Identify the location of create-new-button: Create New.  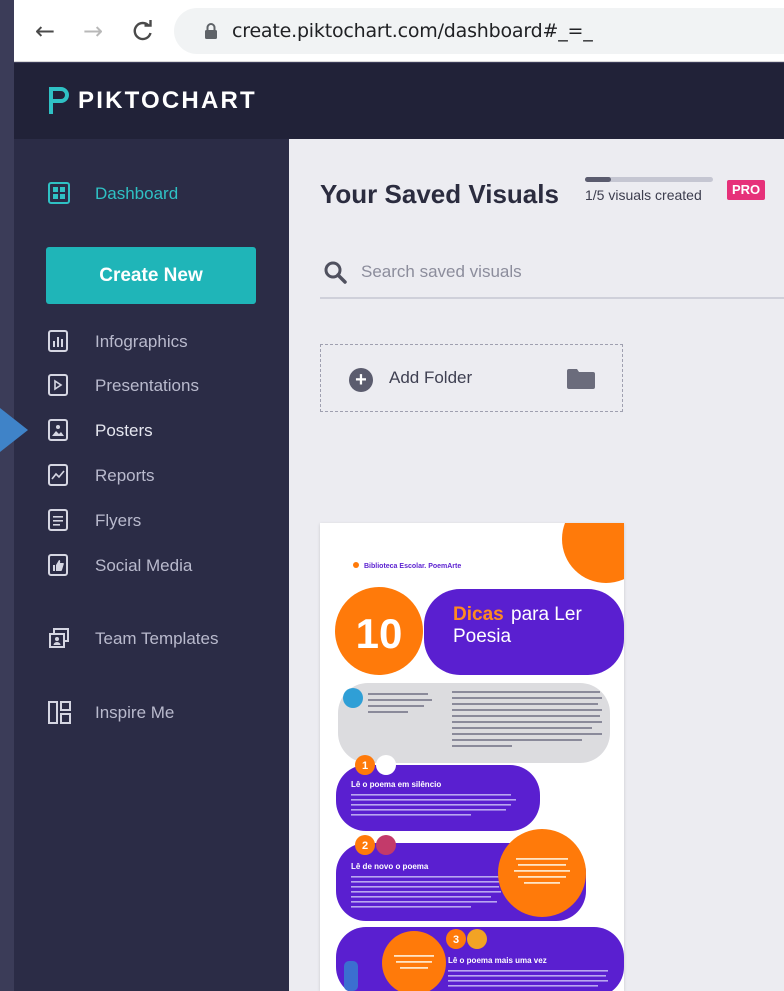
(151, 275).